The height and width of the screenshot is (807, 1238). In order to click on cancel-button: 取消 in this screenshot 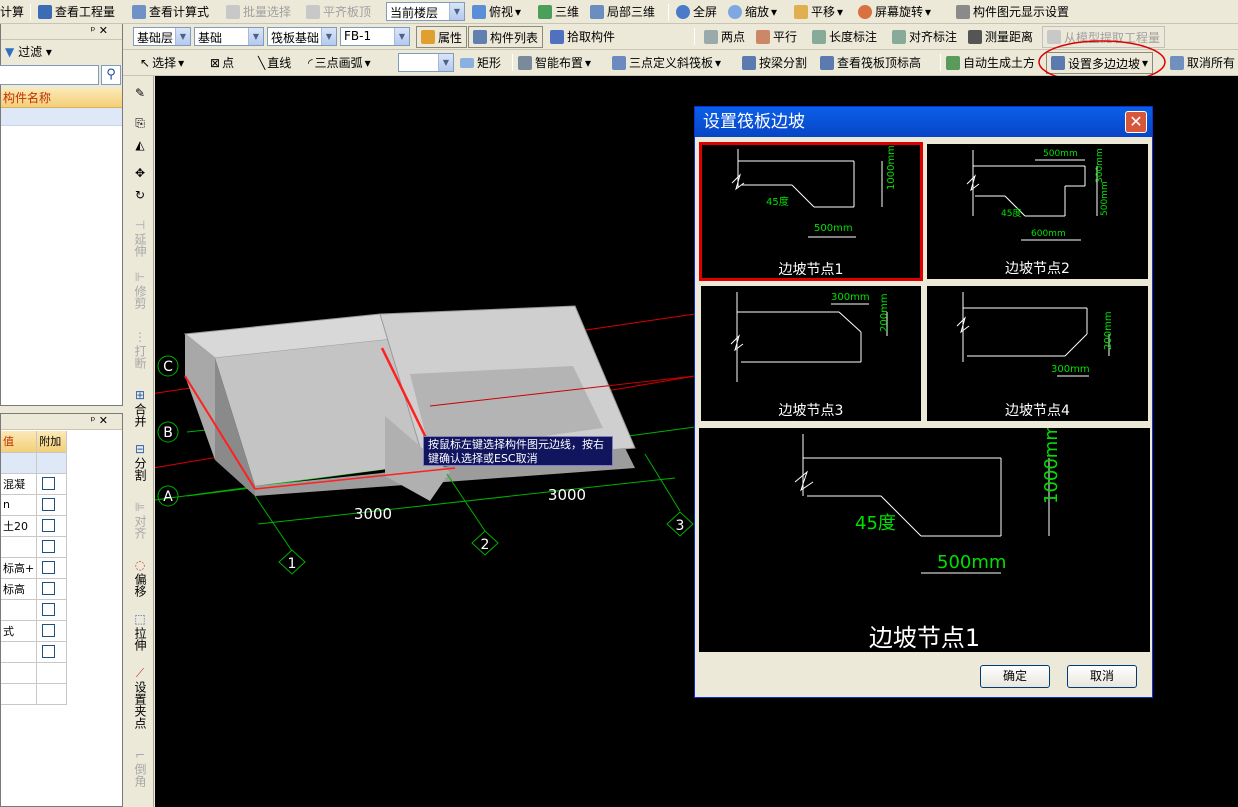, I will do `click(1102, 676)`.